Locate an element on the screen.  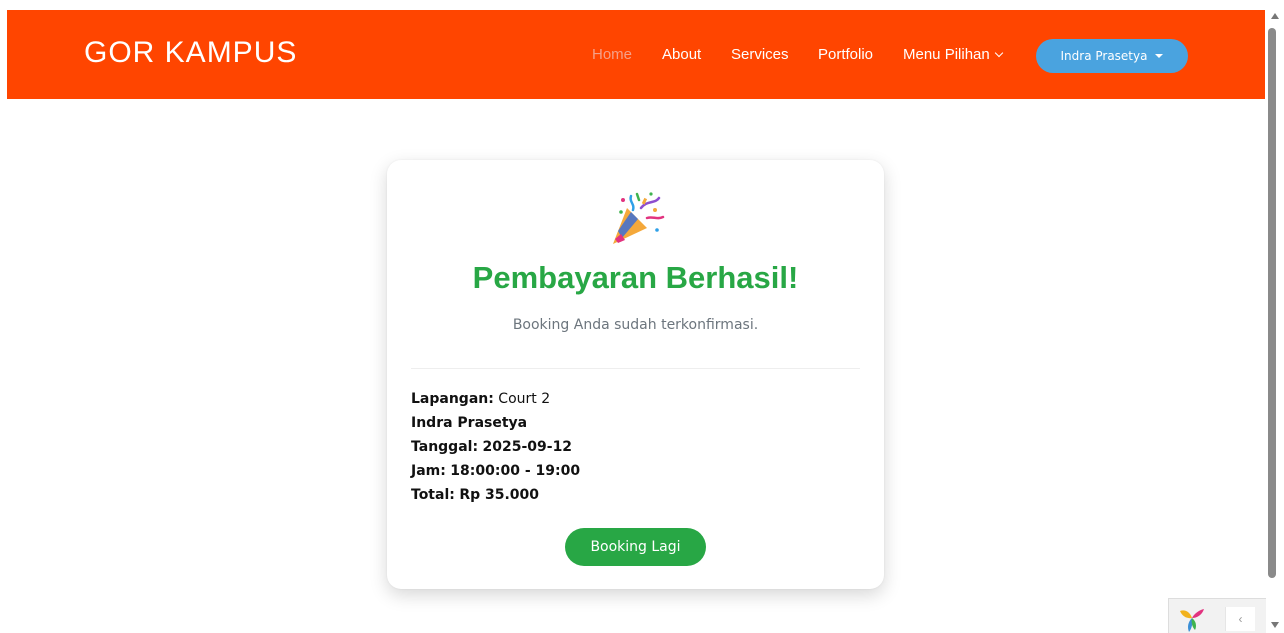
chevron-left-icon: ‹ is located at coordinates (1240, 619).